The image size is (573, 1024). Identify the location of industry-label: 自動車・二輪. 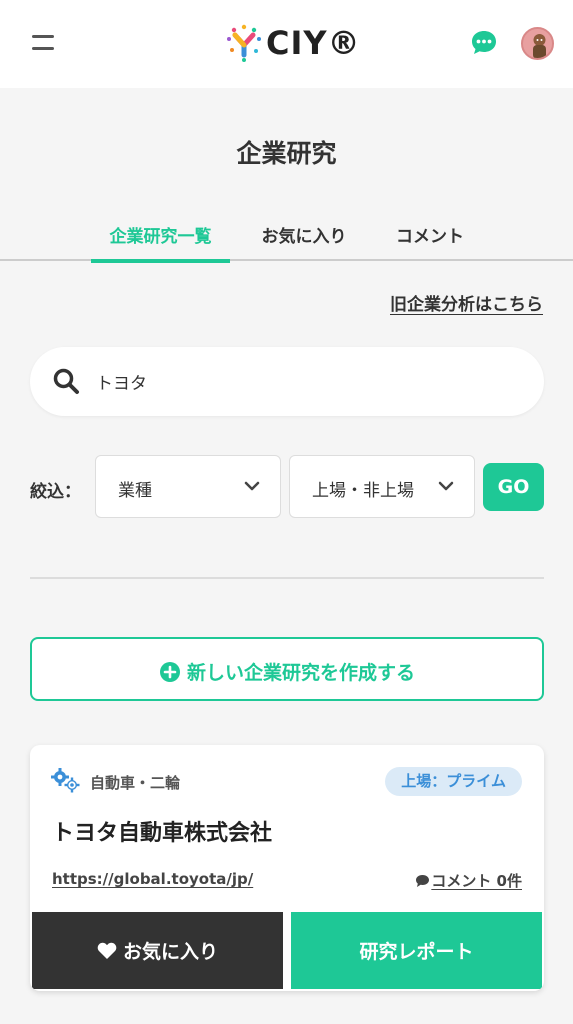
(135, 783).